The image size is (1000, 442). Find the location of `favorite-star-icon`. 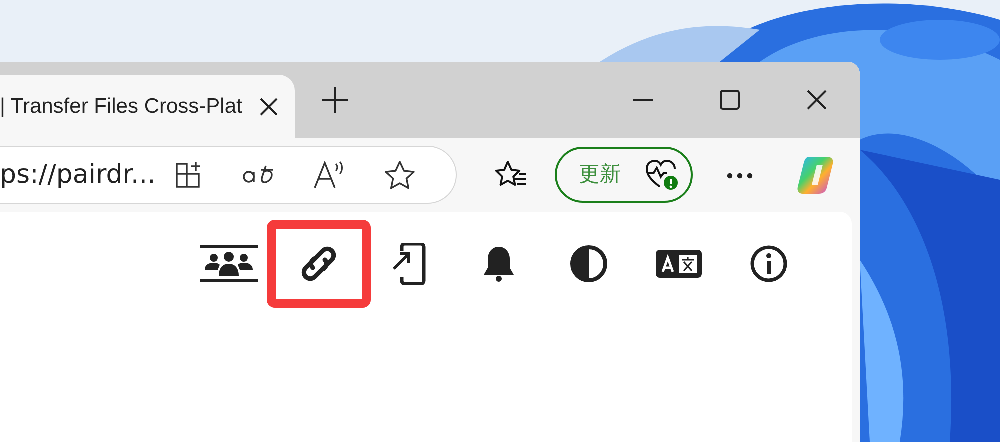

favorite-star-icon is located at coordinates (400, 175).